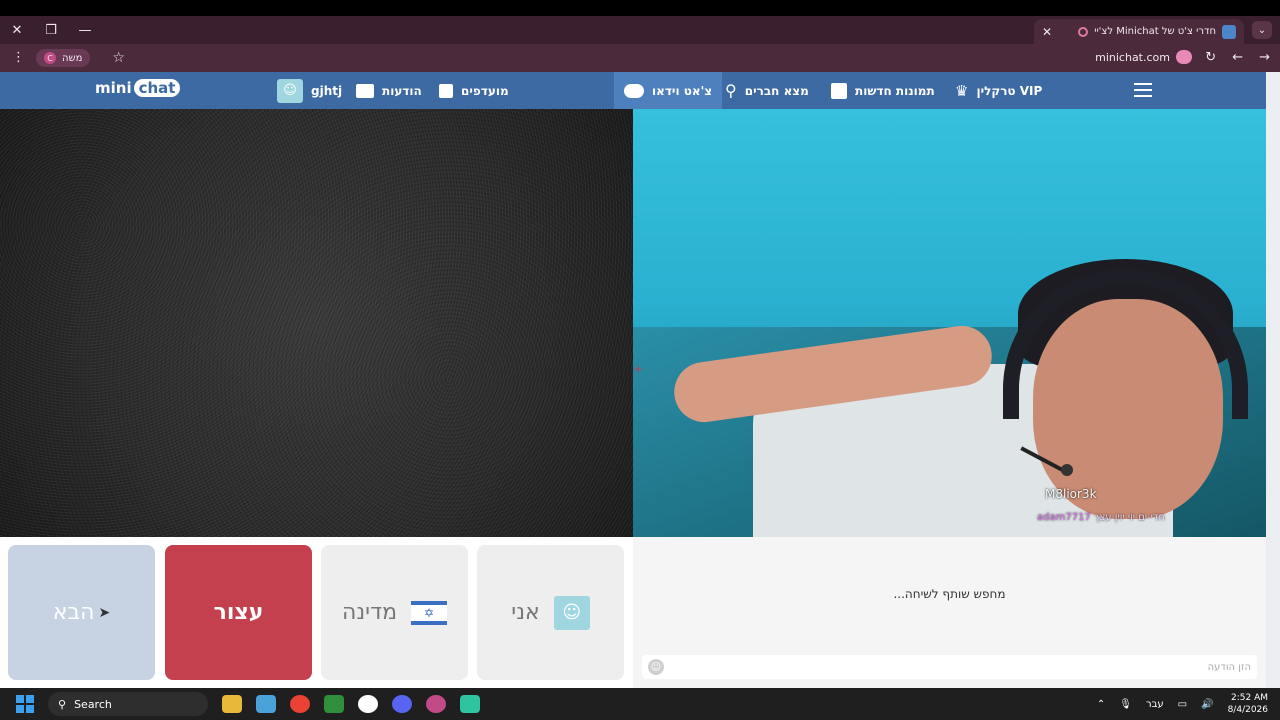 Image resolution: width=1280 pixels, height=720 pixels. Describe the element at coordinates (17, 30) in the screenshot. I see `close-window-icon: ✕` at that location.